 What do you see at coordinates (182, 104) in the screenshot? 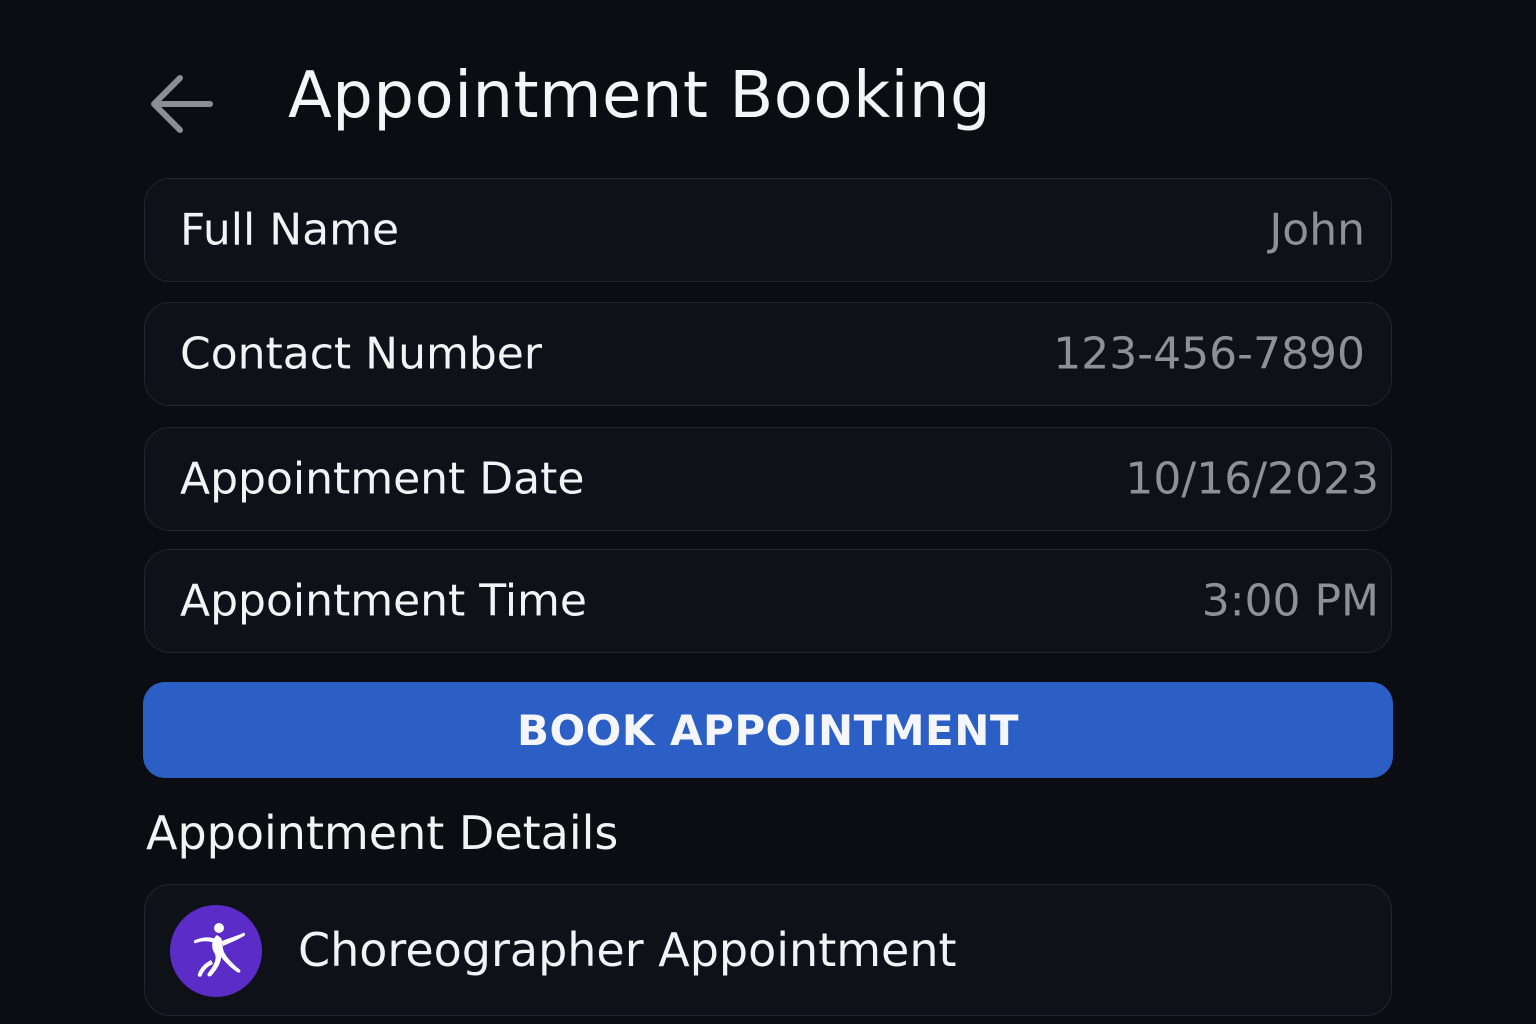
I see `arrow-left-icon` at bounding box center [182, 104].